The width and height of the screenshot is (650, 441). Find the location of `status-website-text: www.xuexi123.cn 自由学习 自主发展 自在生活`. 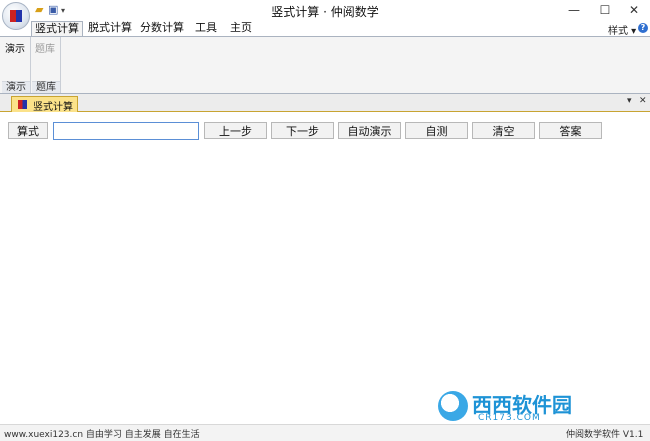

status-website-text: www.xuexi123.cn 自由学习 自主发展 自在生活 is located at coordinates (102, 435).